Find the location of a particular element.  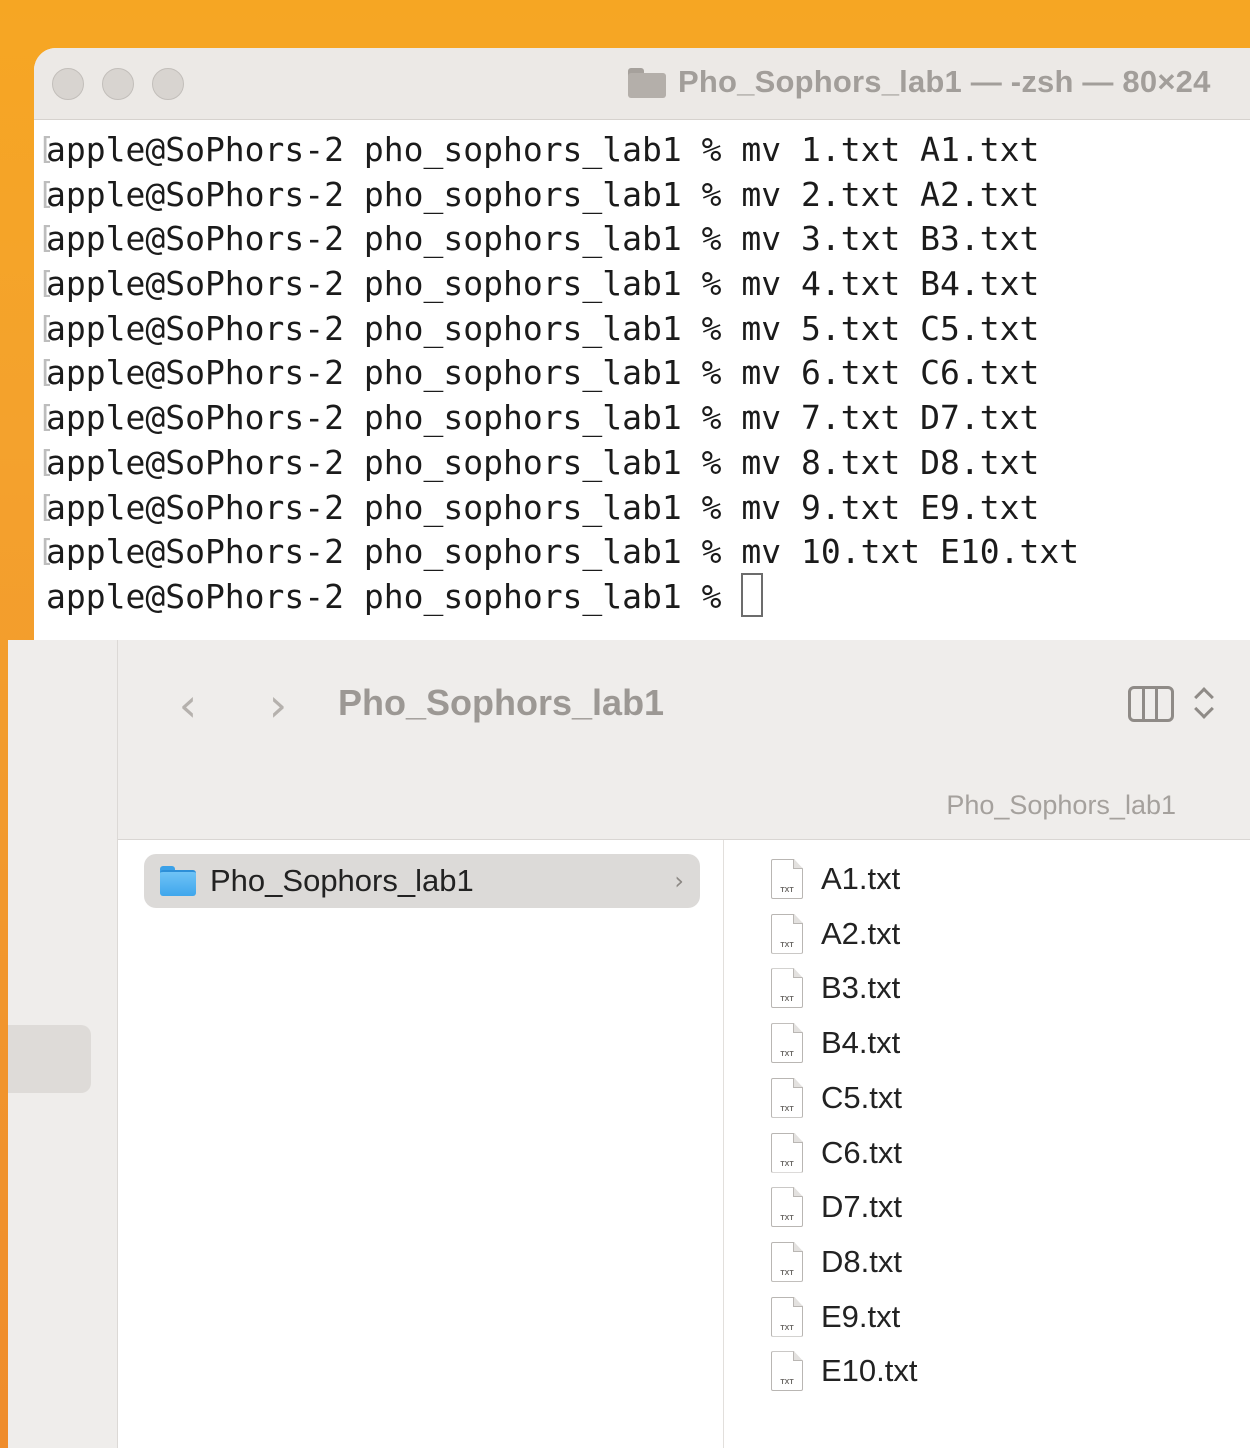

file-name: D7.txt is located at coordinates (861, 1207).